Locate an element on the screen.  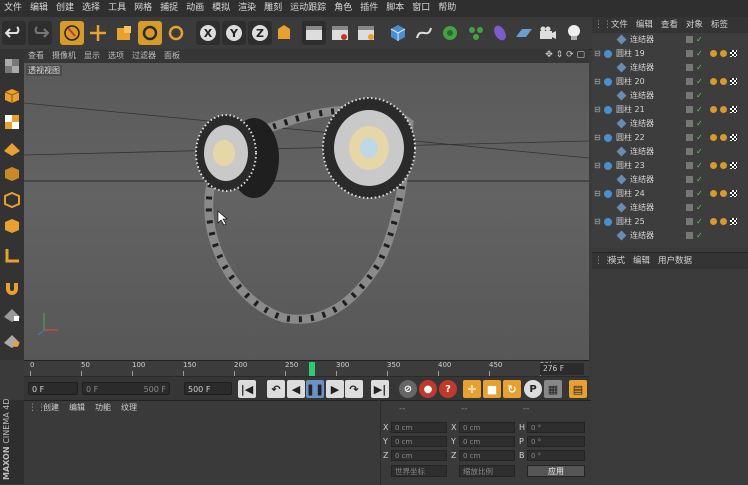
object-row-cylinder: ⊟ 圆柱 24 ✓ is located at coordinates (670, 194).